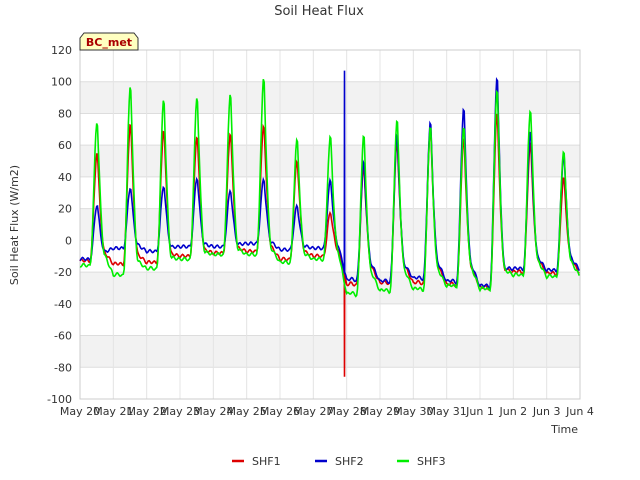  What do you see at coordinates (579, 411) in the screenshot?
I see `x-tick-label: Jun 4` at bounding box center [579, 411].